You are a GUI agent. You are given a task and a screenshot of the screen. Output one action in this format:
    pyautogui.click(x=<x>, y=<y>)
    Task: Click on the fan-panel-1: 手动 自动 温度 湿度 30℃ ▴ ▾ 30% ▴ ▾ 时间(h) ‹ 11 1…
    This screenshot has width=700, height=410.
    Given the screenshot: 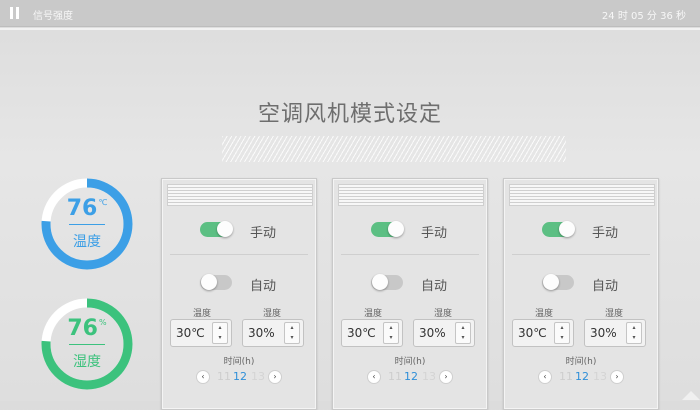 What is the action you would take?
    pyautogui.click(x=239, y=294)
    